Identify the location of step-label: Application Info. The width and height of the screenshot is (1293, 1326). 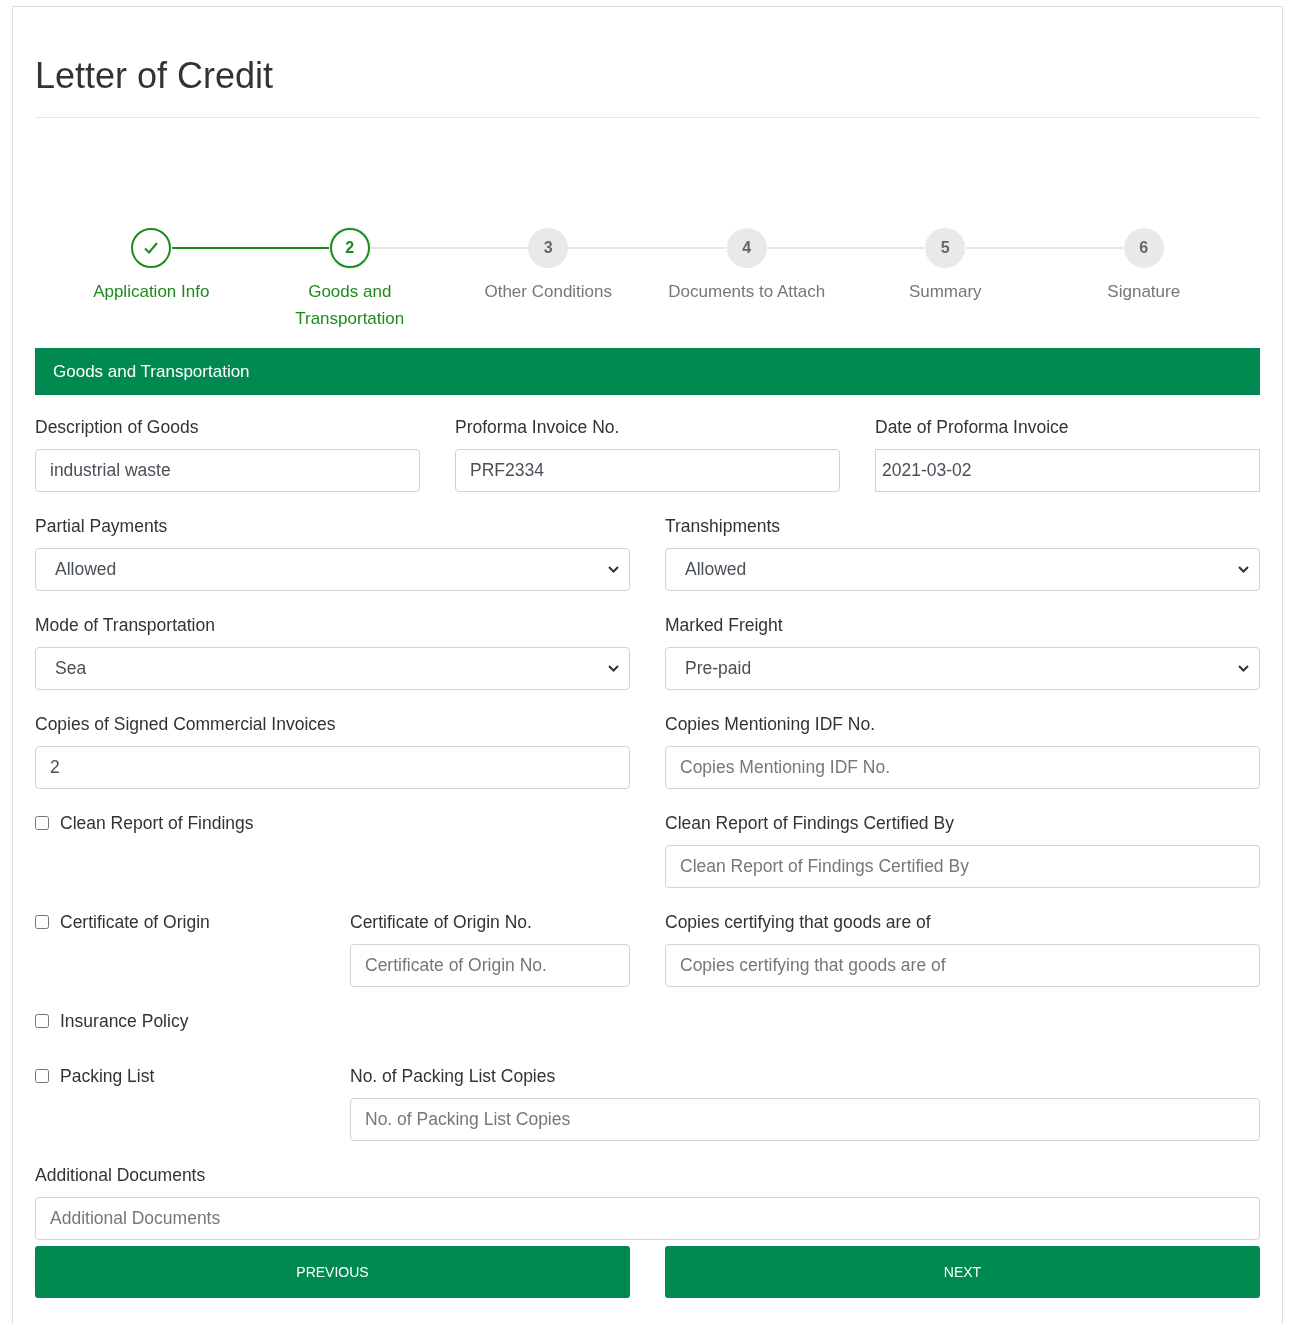
(151, 292).